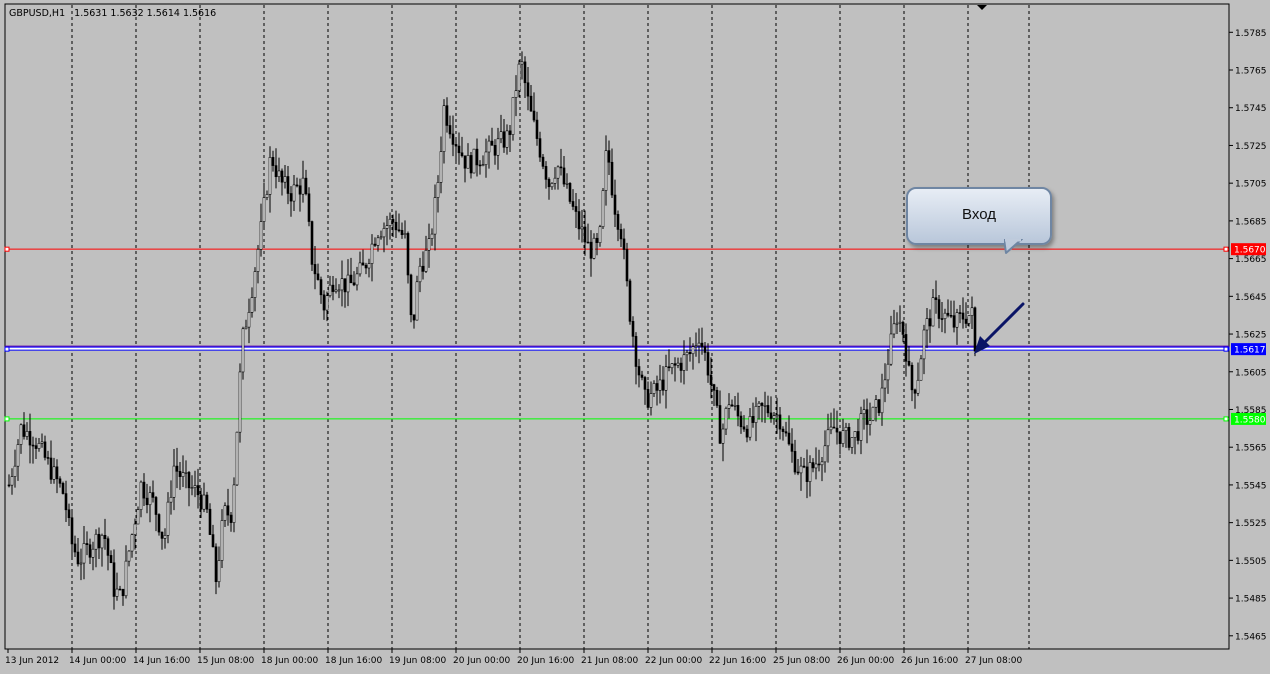 The height and width of the screenshot is (674, 1270). What do you see at coordinates (1251, 34) in the screenshot?
I see `y-tick-label: 1.5785` at bounding box center [1251, 34].